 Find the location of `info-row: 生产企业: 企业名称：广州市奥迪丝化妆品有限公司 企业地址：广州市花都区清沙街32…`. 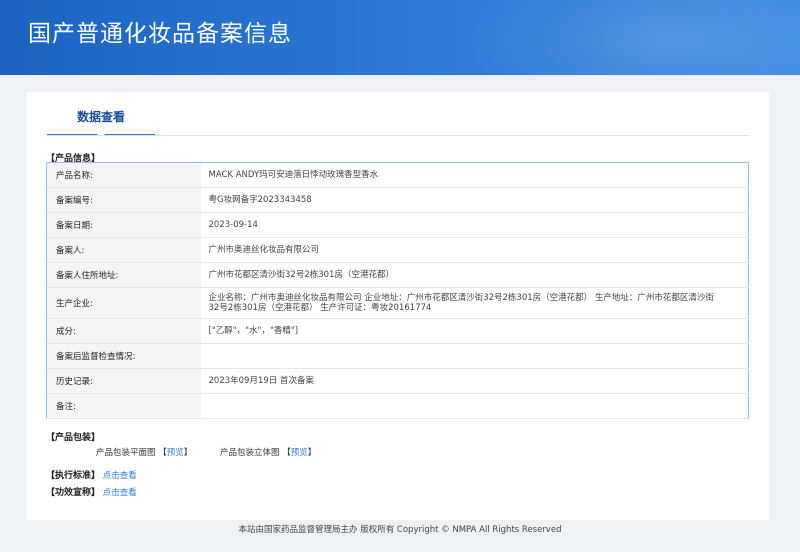

info-row: 生产企业: 企业名称：广州市奥迪丝化妆品有限公司 企业地址：广州市花都区清沙街32… is located at coordinates (397, 303).